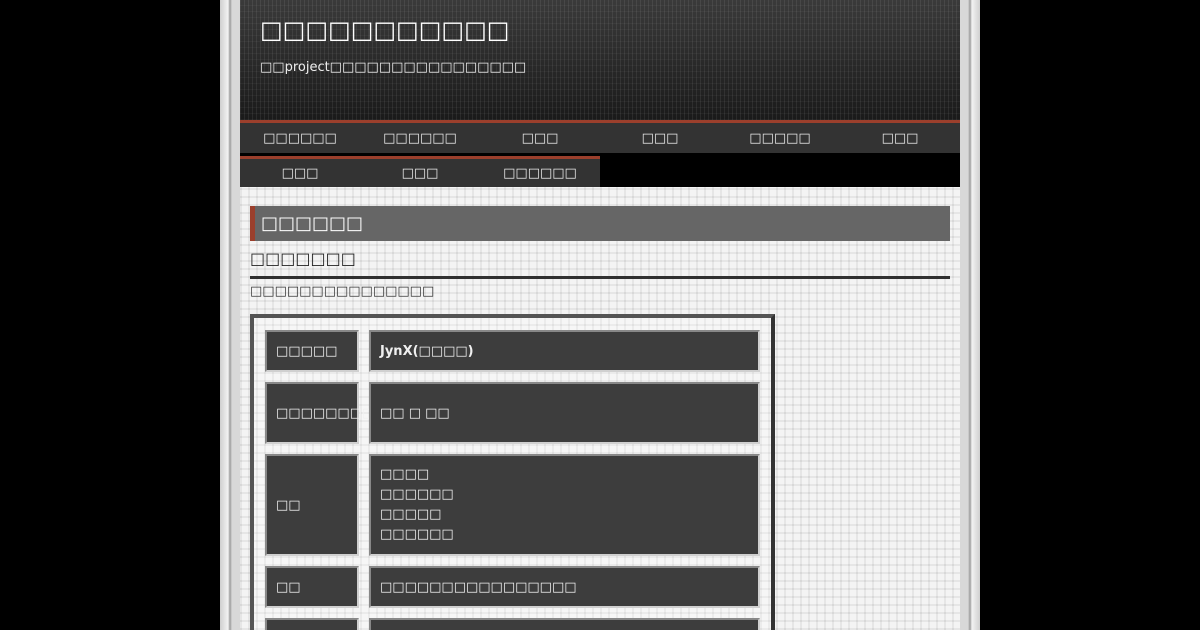 The width and height of the screenshot is (1200, 630). I want to click on nav-item-8: □□□, so click(420, 171).